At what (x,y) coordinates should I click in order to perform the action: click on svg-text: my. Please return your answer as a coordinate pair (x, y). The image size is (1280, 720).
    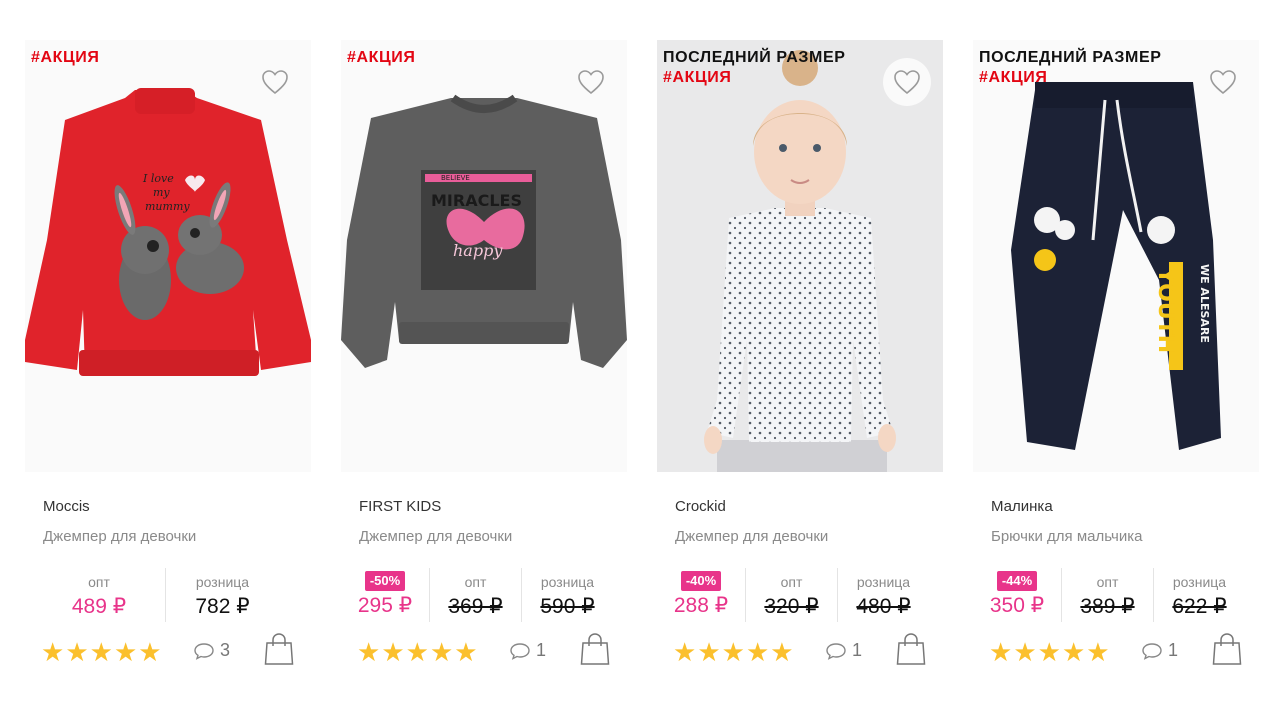
    Looking at the image, I should click on (161, 192).